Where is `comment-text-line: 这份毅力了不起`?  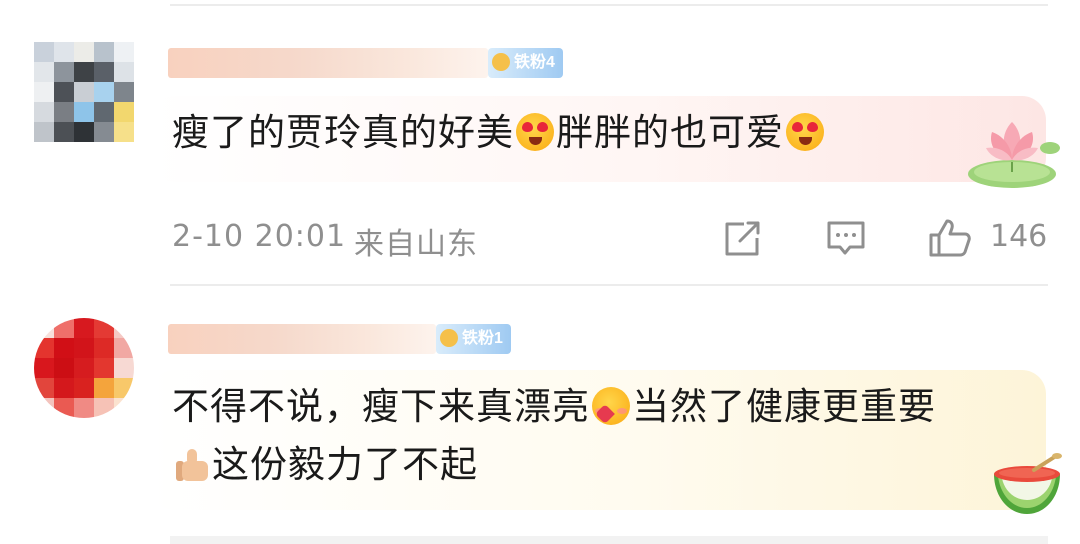 comment-text-line: 这份毅力了不起 is located at coordinates (602, 465).